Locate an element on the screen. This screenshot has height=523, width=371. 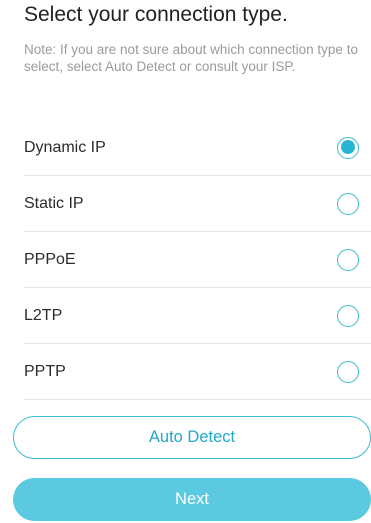
option-label: Dynamic IP is located at coordinates (65, 147).